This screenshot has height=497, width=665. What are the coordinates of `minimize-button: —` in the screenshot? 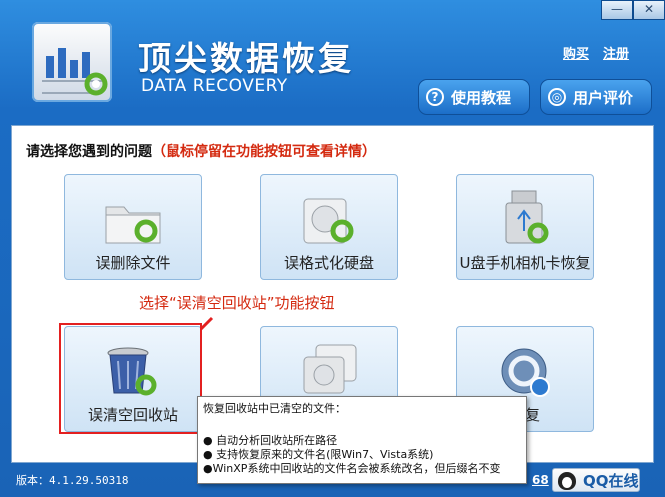 It's located at (617, 10).